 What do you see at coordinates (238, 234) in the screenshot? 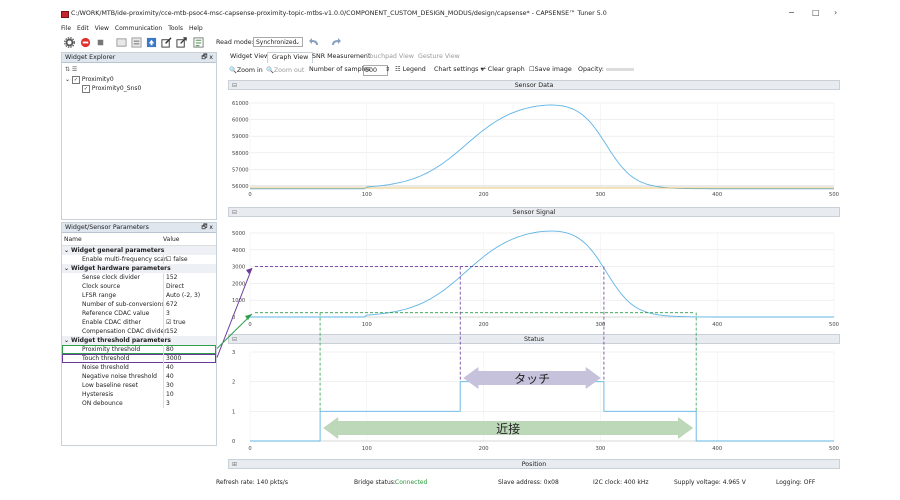
I see `y-tick-label: 5000` at bounding box center [238, 234].